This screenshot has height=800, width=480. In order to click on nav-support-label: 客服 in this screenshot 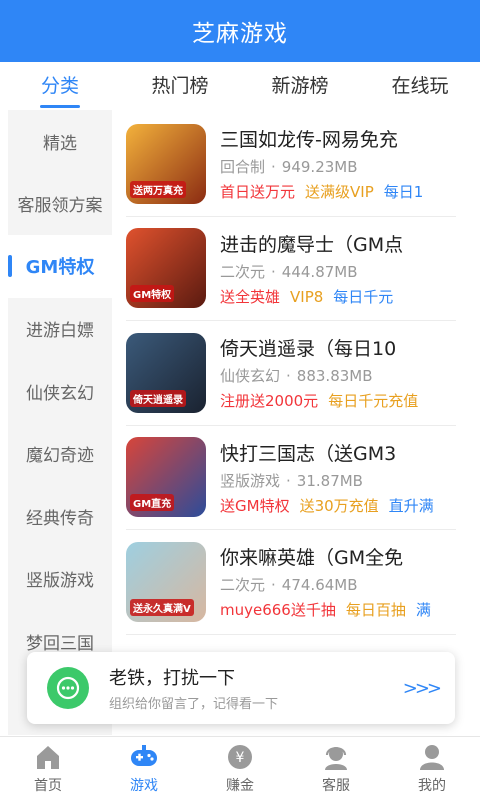, I will do `click(336, 786)`.